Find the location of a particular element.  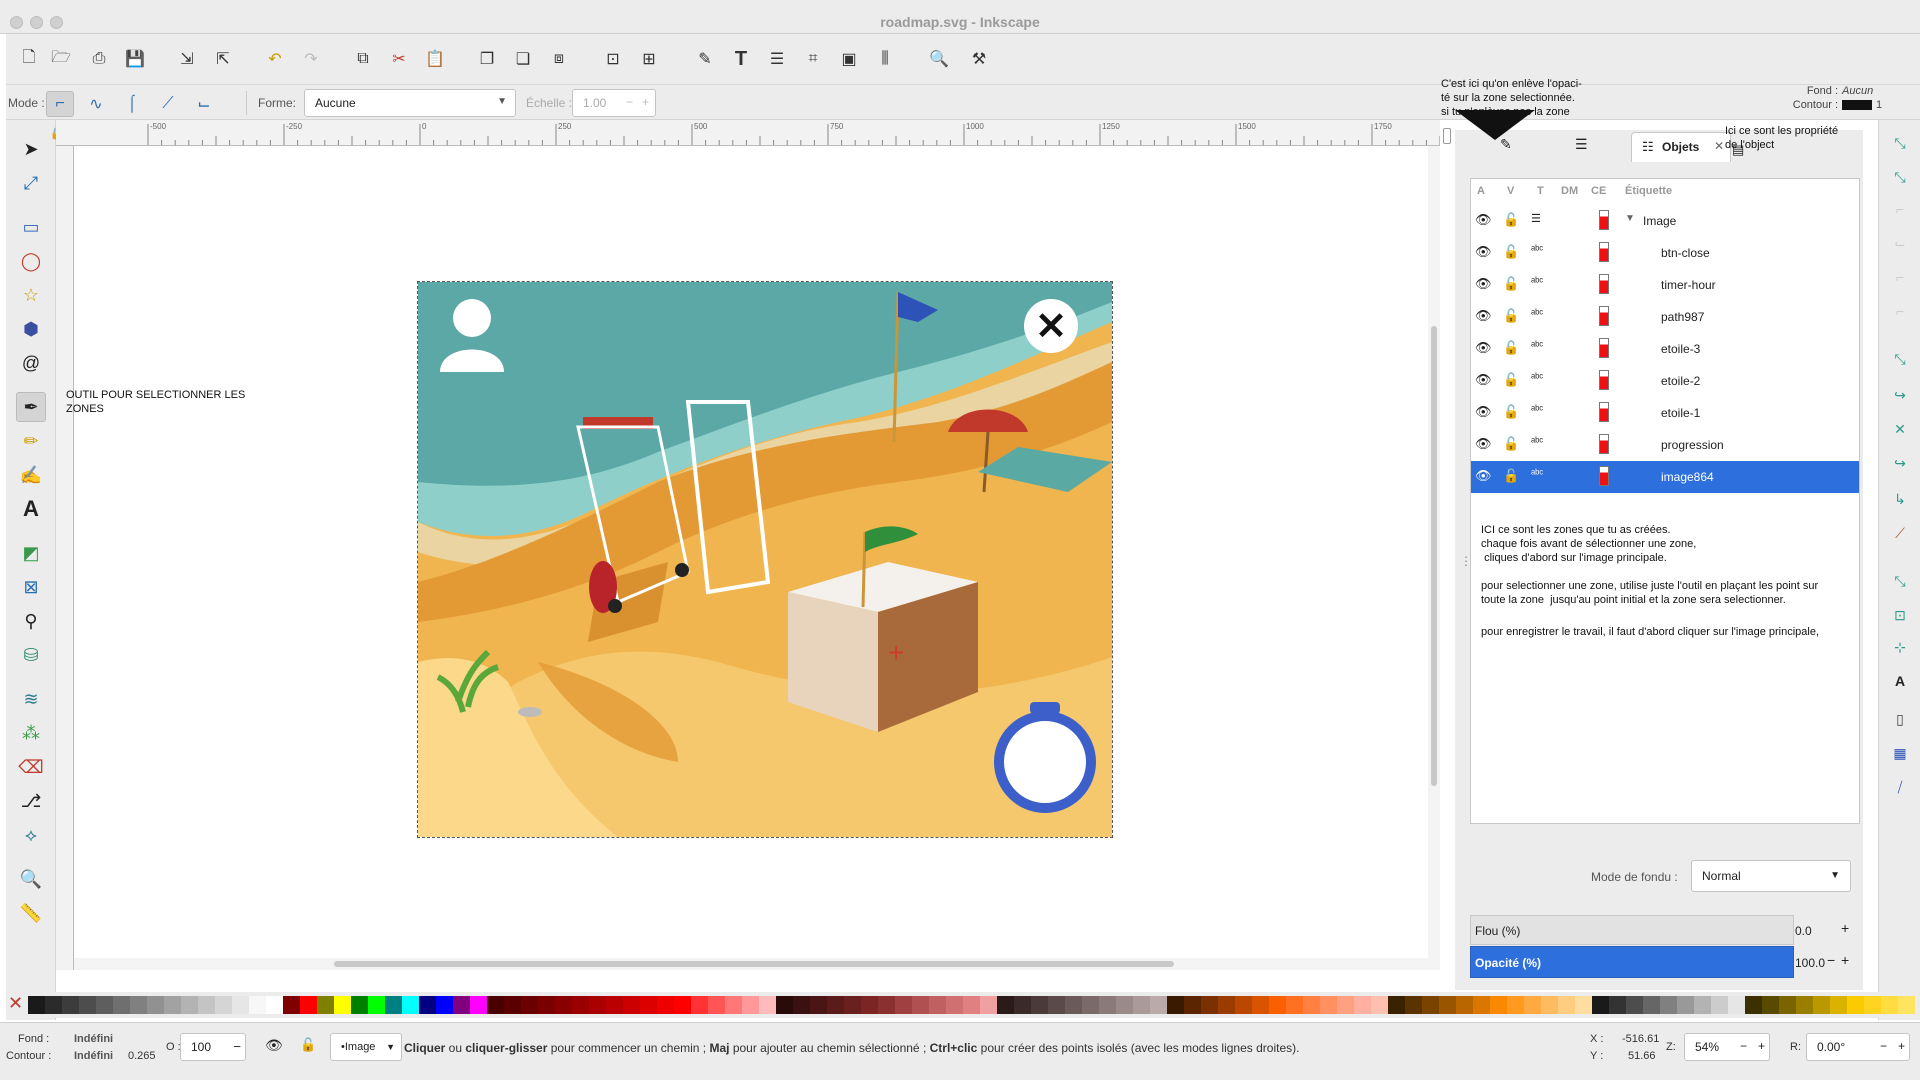

snap-midpoint-icon: ⟋ is located at coordinates (1900, 533).